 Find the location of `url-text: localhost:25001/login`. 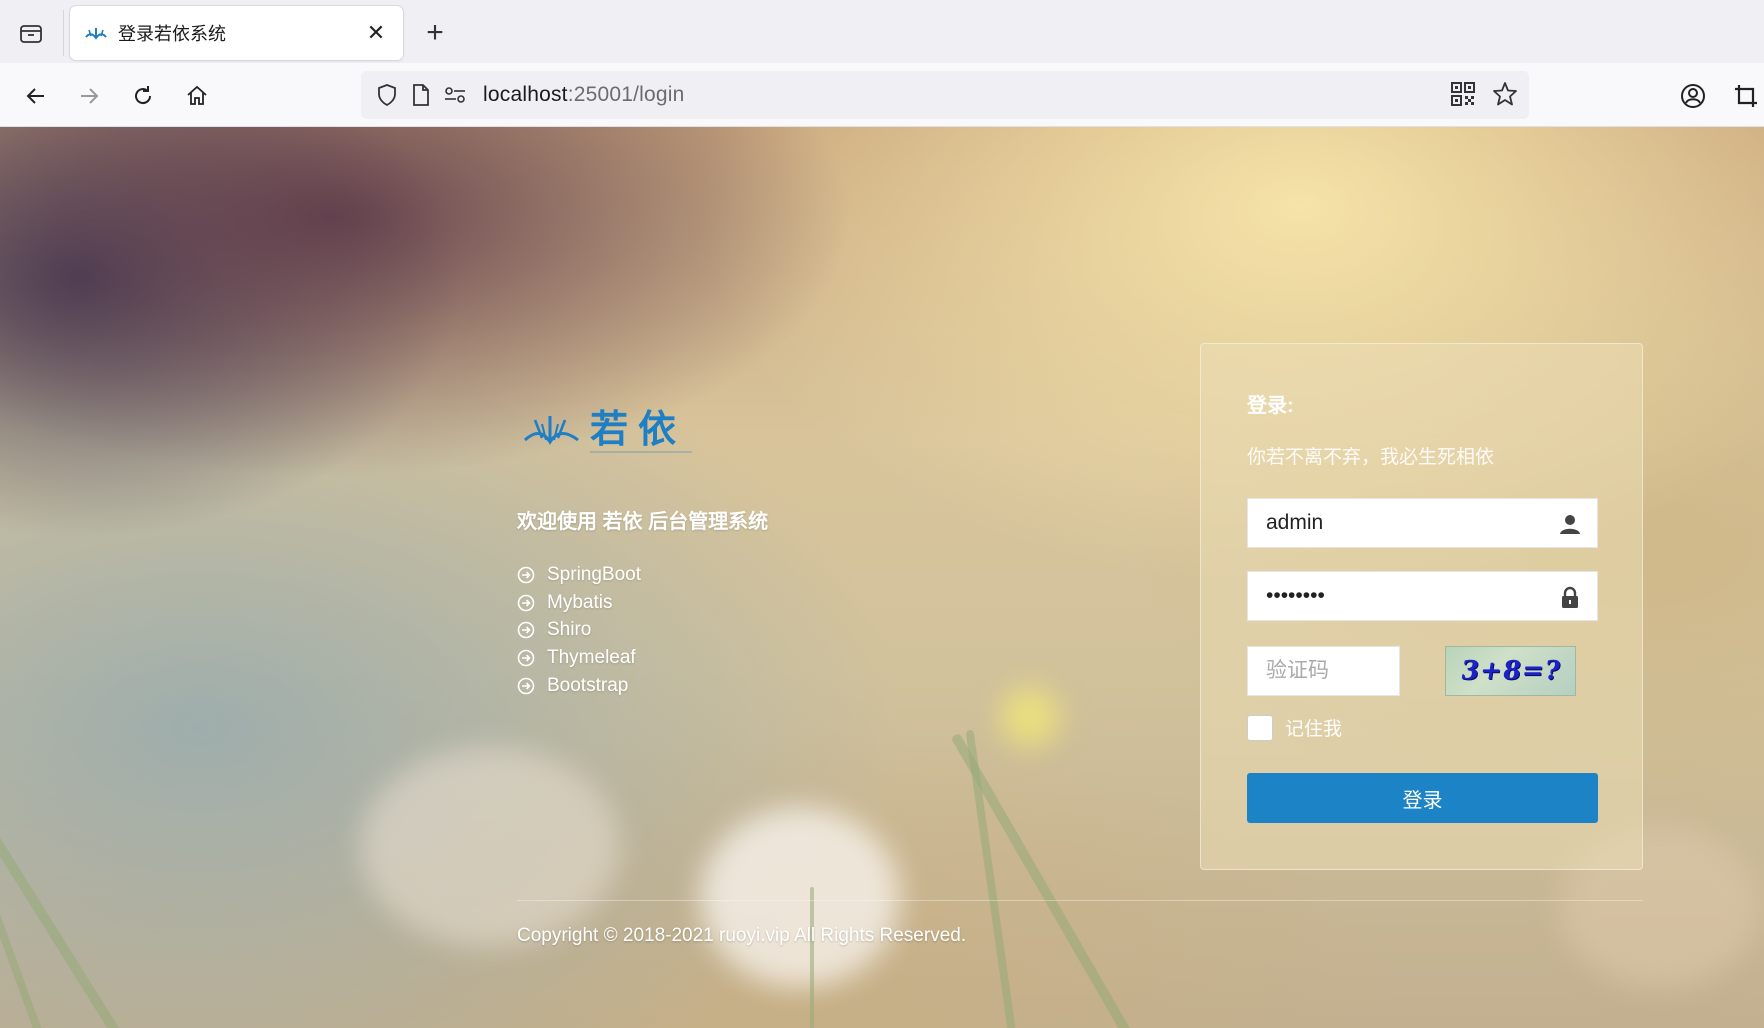

url-text: localhost:25001/login is located at coordinates (584, 95).